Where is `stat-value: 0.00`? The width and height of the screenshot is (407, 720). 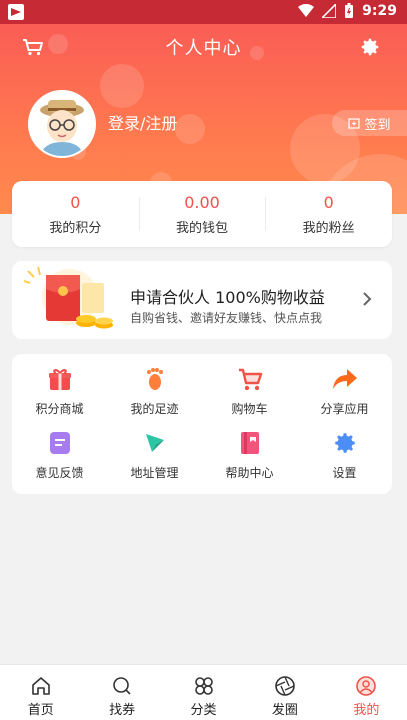
stat-value: 0.00 is located at coordinates (202, 202).